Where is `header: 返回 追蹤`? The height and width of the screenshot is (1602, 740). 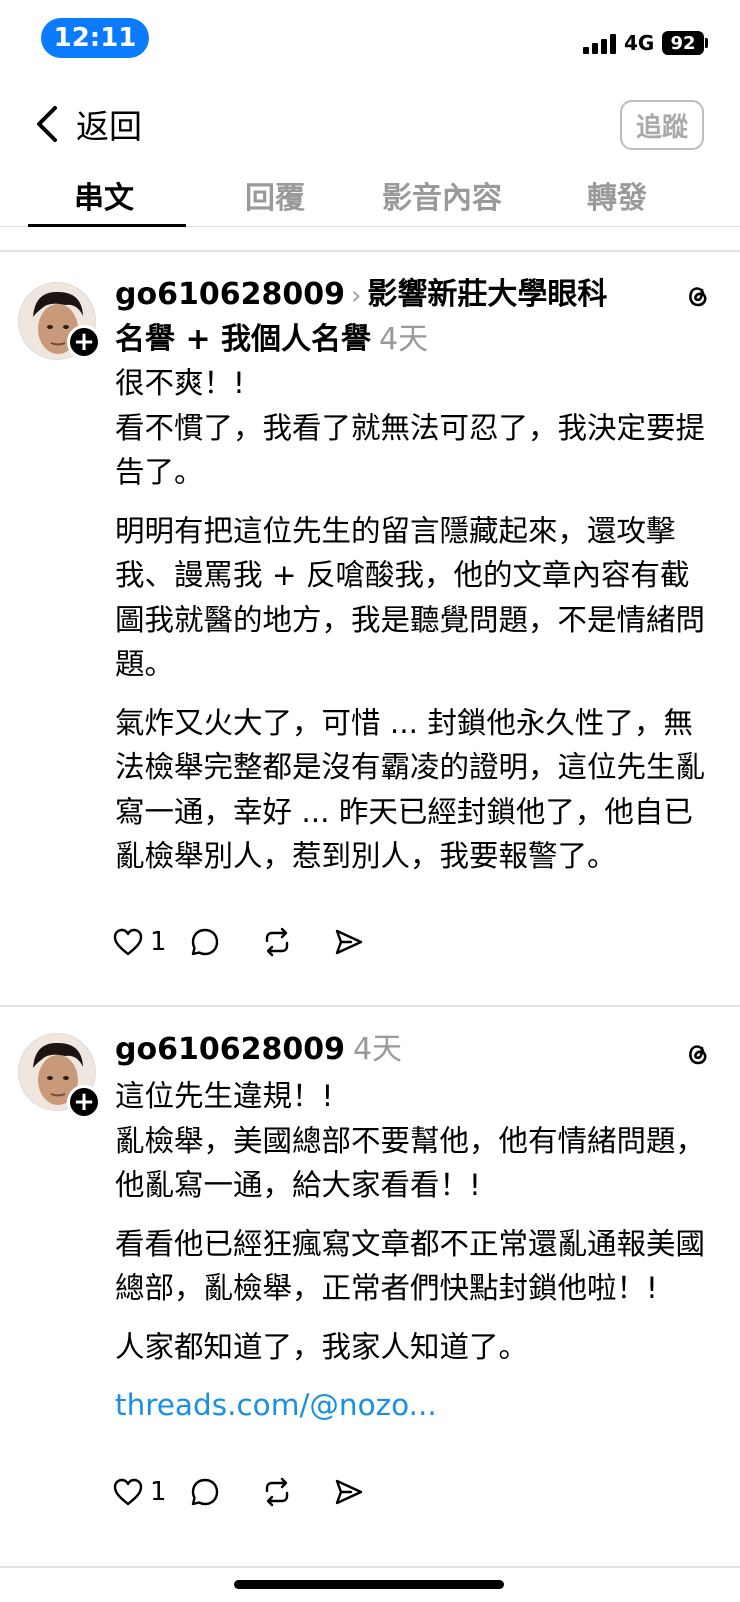 header: 返回 追蹤 is located at coordinates (370, 124).